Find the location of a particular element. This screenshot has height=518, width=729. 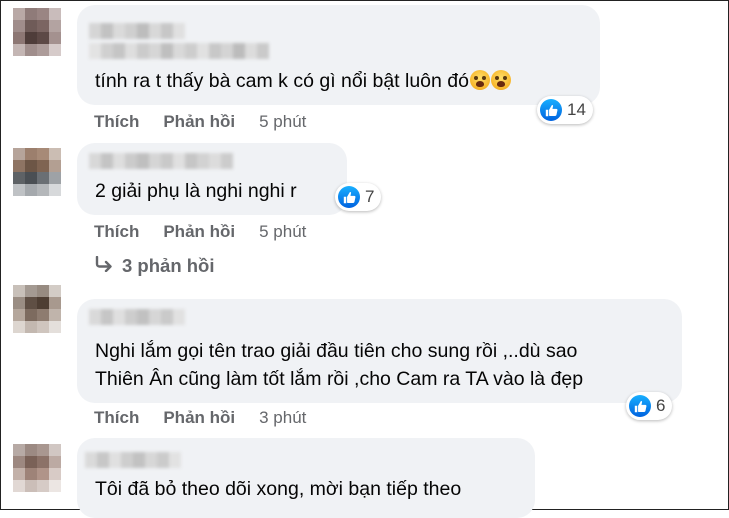

comment-text: 2 giải phụ là nghi nghi r is located at coordinates (196, 191).